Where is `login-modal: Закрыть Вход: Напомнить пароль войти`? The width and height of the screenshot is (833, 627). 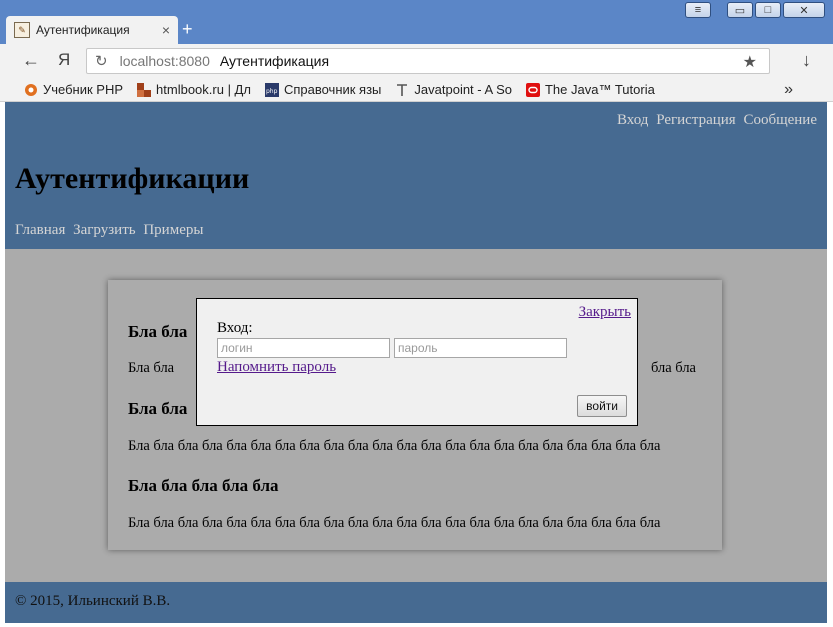 login-modal: Закрыть Вход: Напомнить пароль войти is located at coordinates (417, 362).